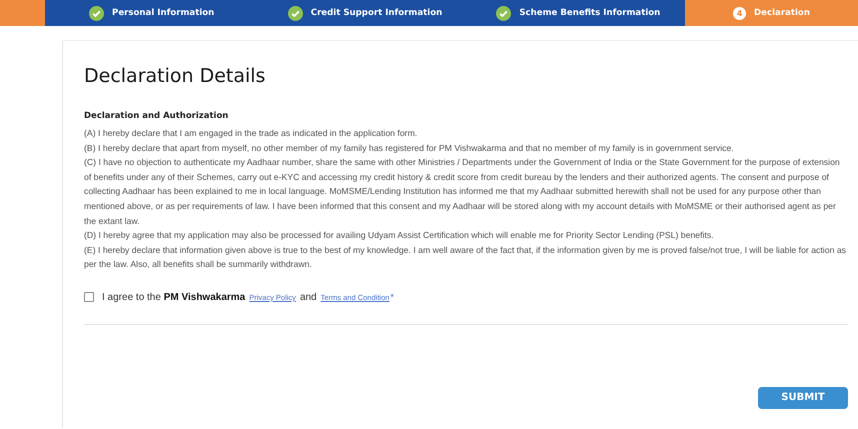  Describe the element at coordinates (157, 116) in the screenshot. I see `section-title: Declaration and Authorization` at that location.